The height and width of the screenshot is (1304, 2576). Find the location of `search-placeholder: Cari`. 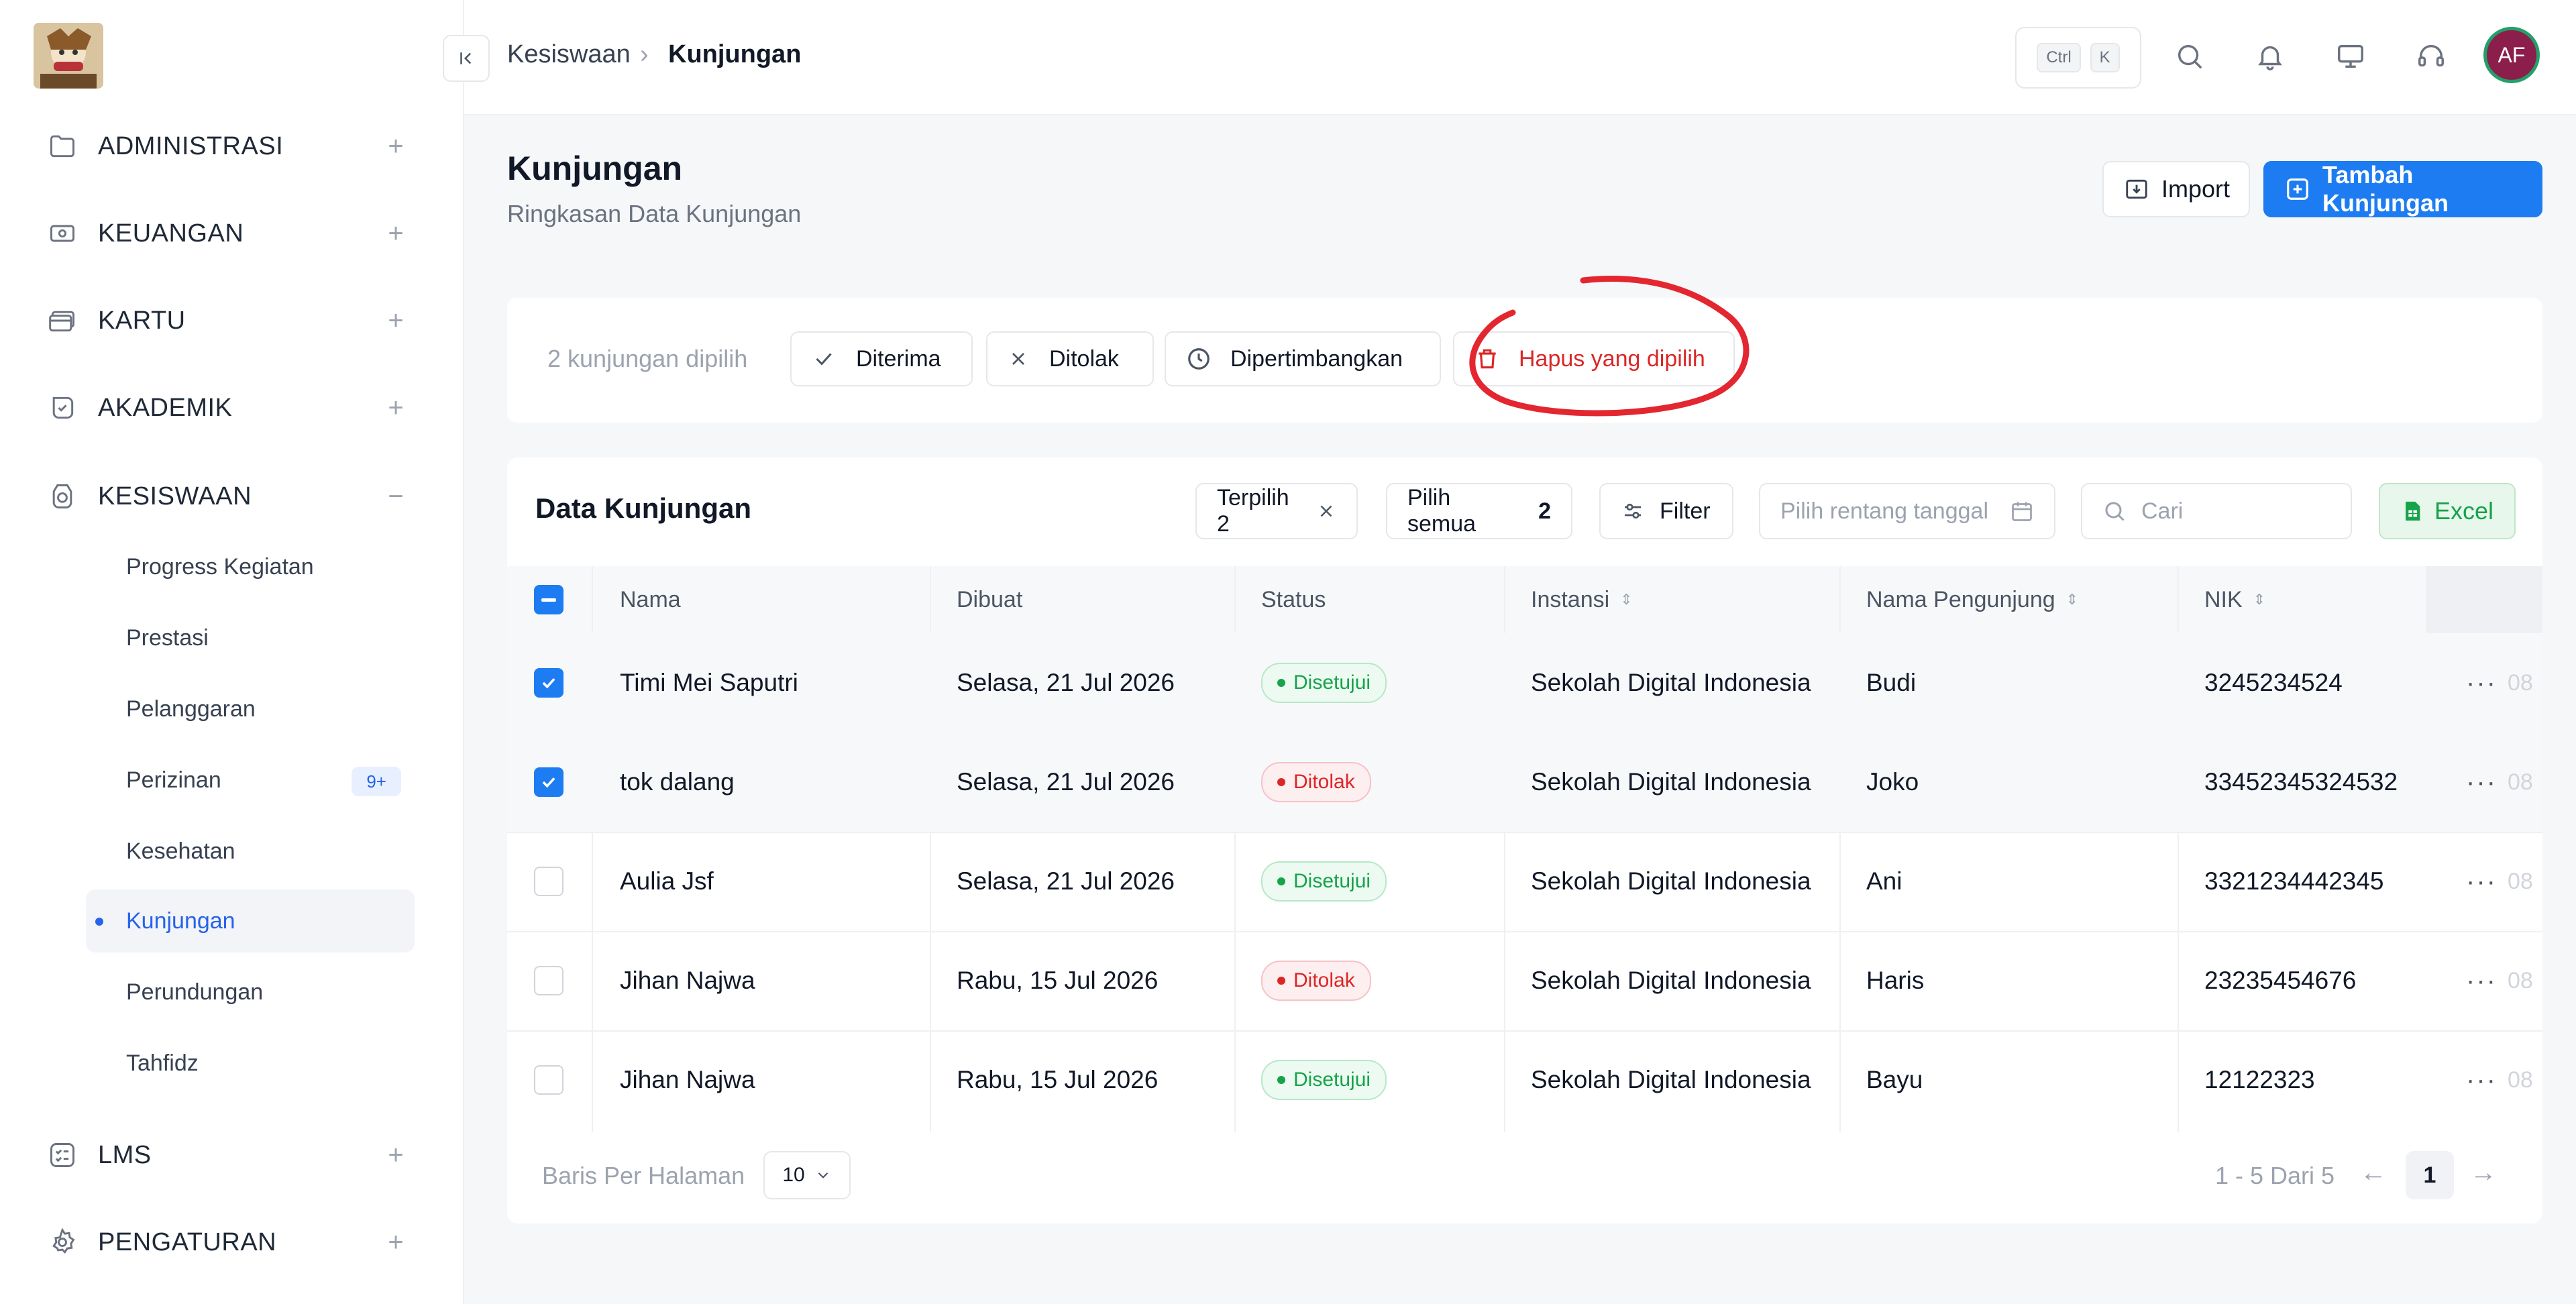

search-placeholder: Cari is located at coordinates (2162, 511).